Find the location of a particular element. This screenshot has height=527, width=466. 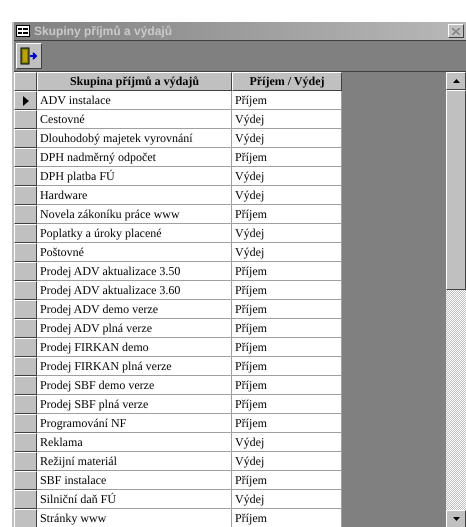

scrollbar is located at coordinates (456, 299).